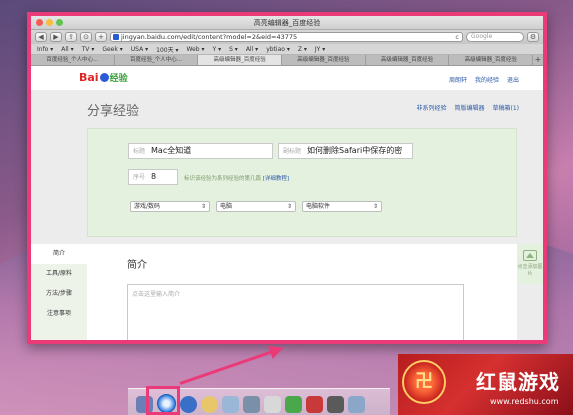  I want to click on category-3-value: 电脑软件, so click(318, 206).